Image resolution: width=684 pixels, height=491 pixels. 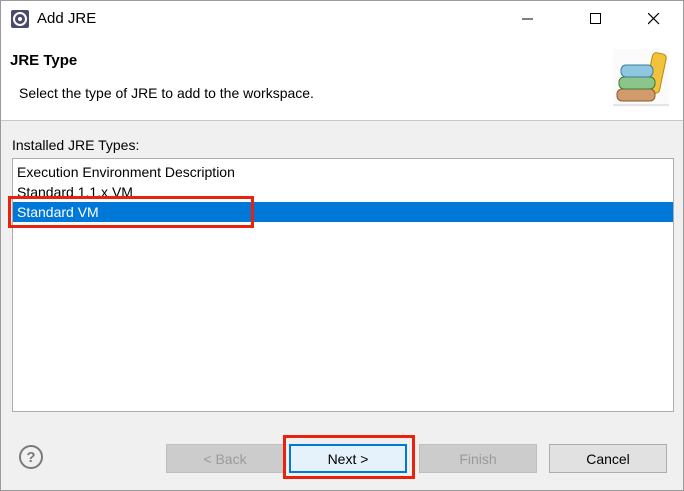 What do you see at coordinates (20, 19) in the screenshot?
I see `eclipse-app-icon` at bounding box center [20, 19].